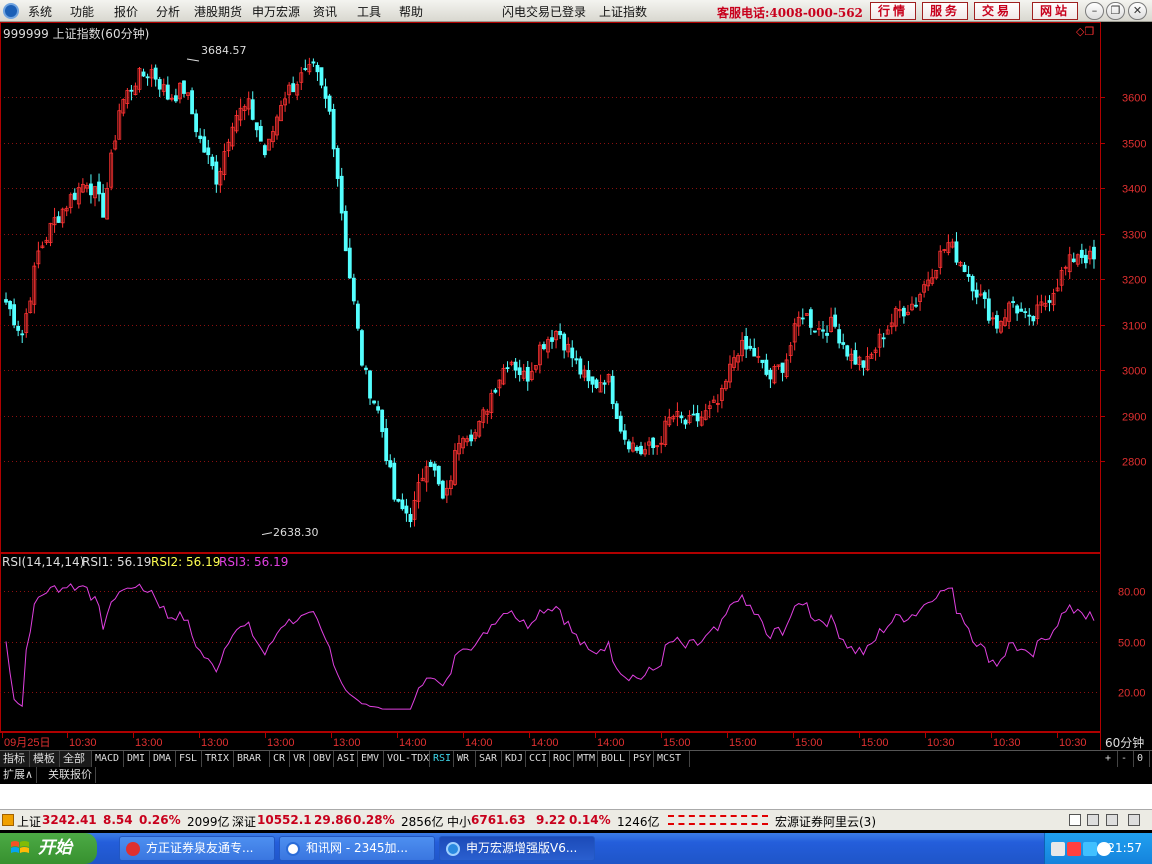  What do you see at coordinates (45, 759) in the screenshot?
I see `indicator-tab-模板: 模板` at bounding box center [45, 759].